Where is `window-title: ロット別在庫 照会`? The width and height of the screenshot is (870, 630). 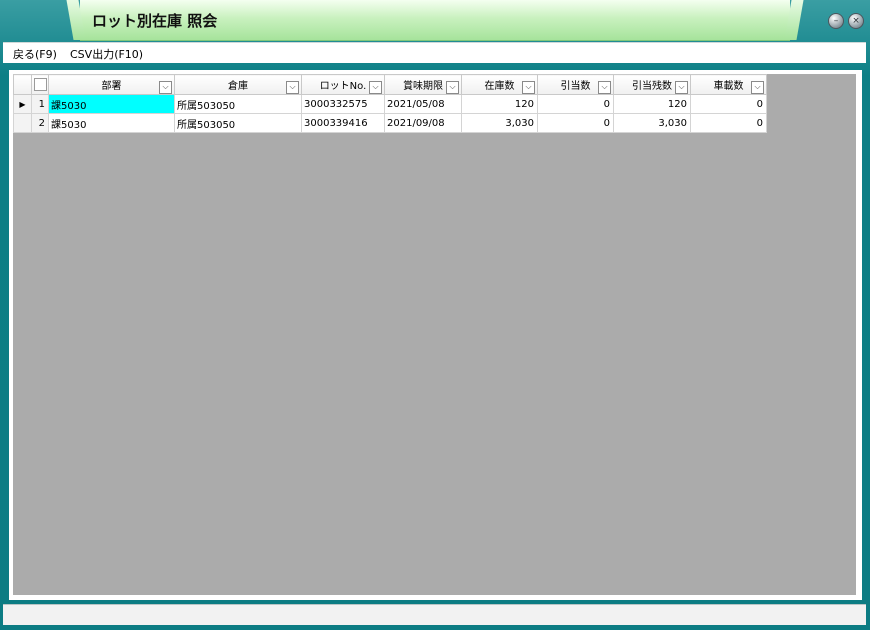 window-title: ロット別在庫 照会 is located at coordinates (155, 21).